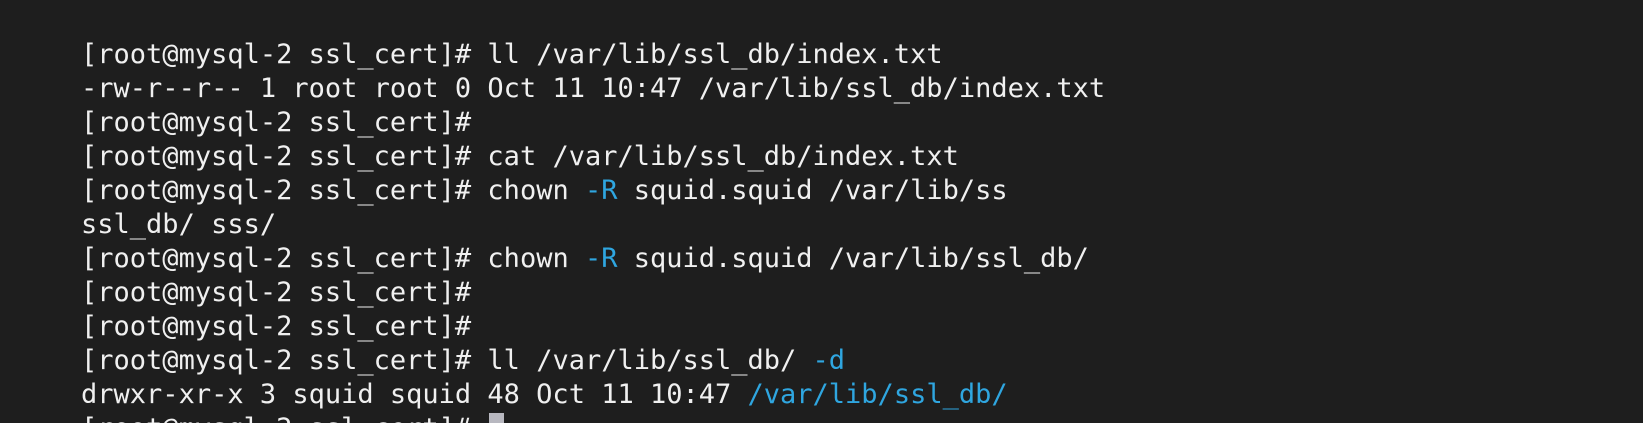 The height and width of the screenshot is (423, 1643). What do you see at coordinates (812, 190) in the screenshot?
I see `command-text: squid.squid /var/lib/ss` at bounding box center [812, 190].